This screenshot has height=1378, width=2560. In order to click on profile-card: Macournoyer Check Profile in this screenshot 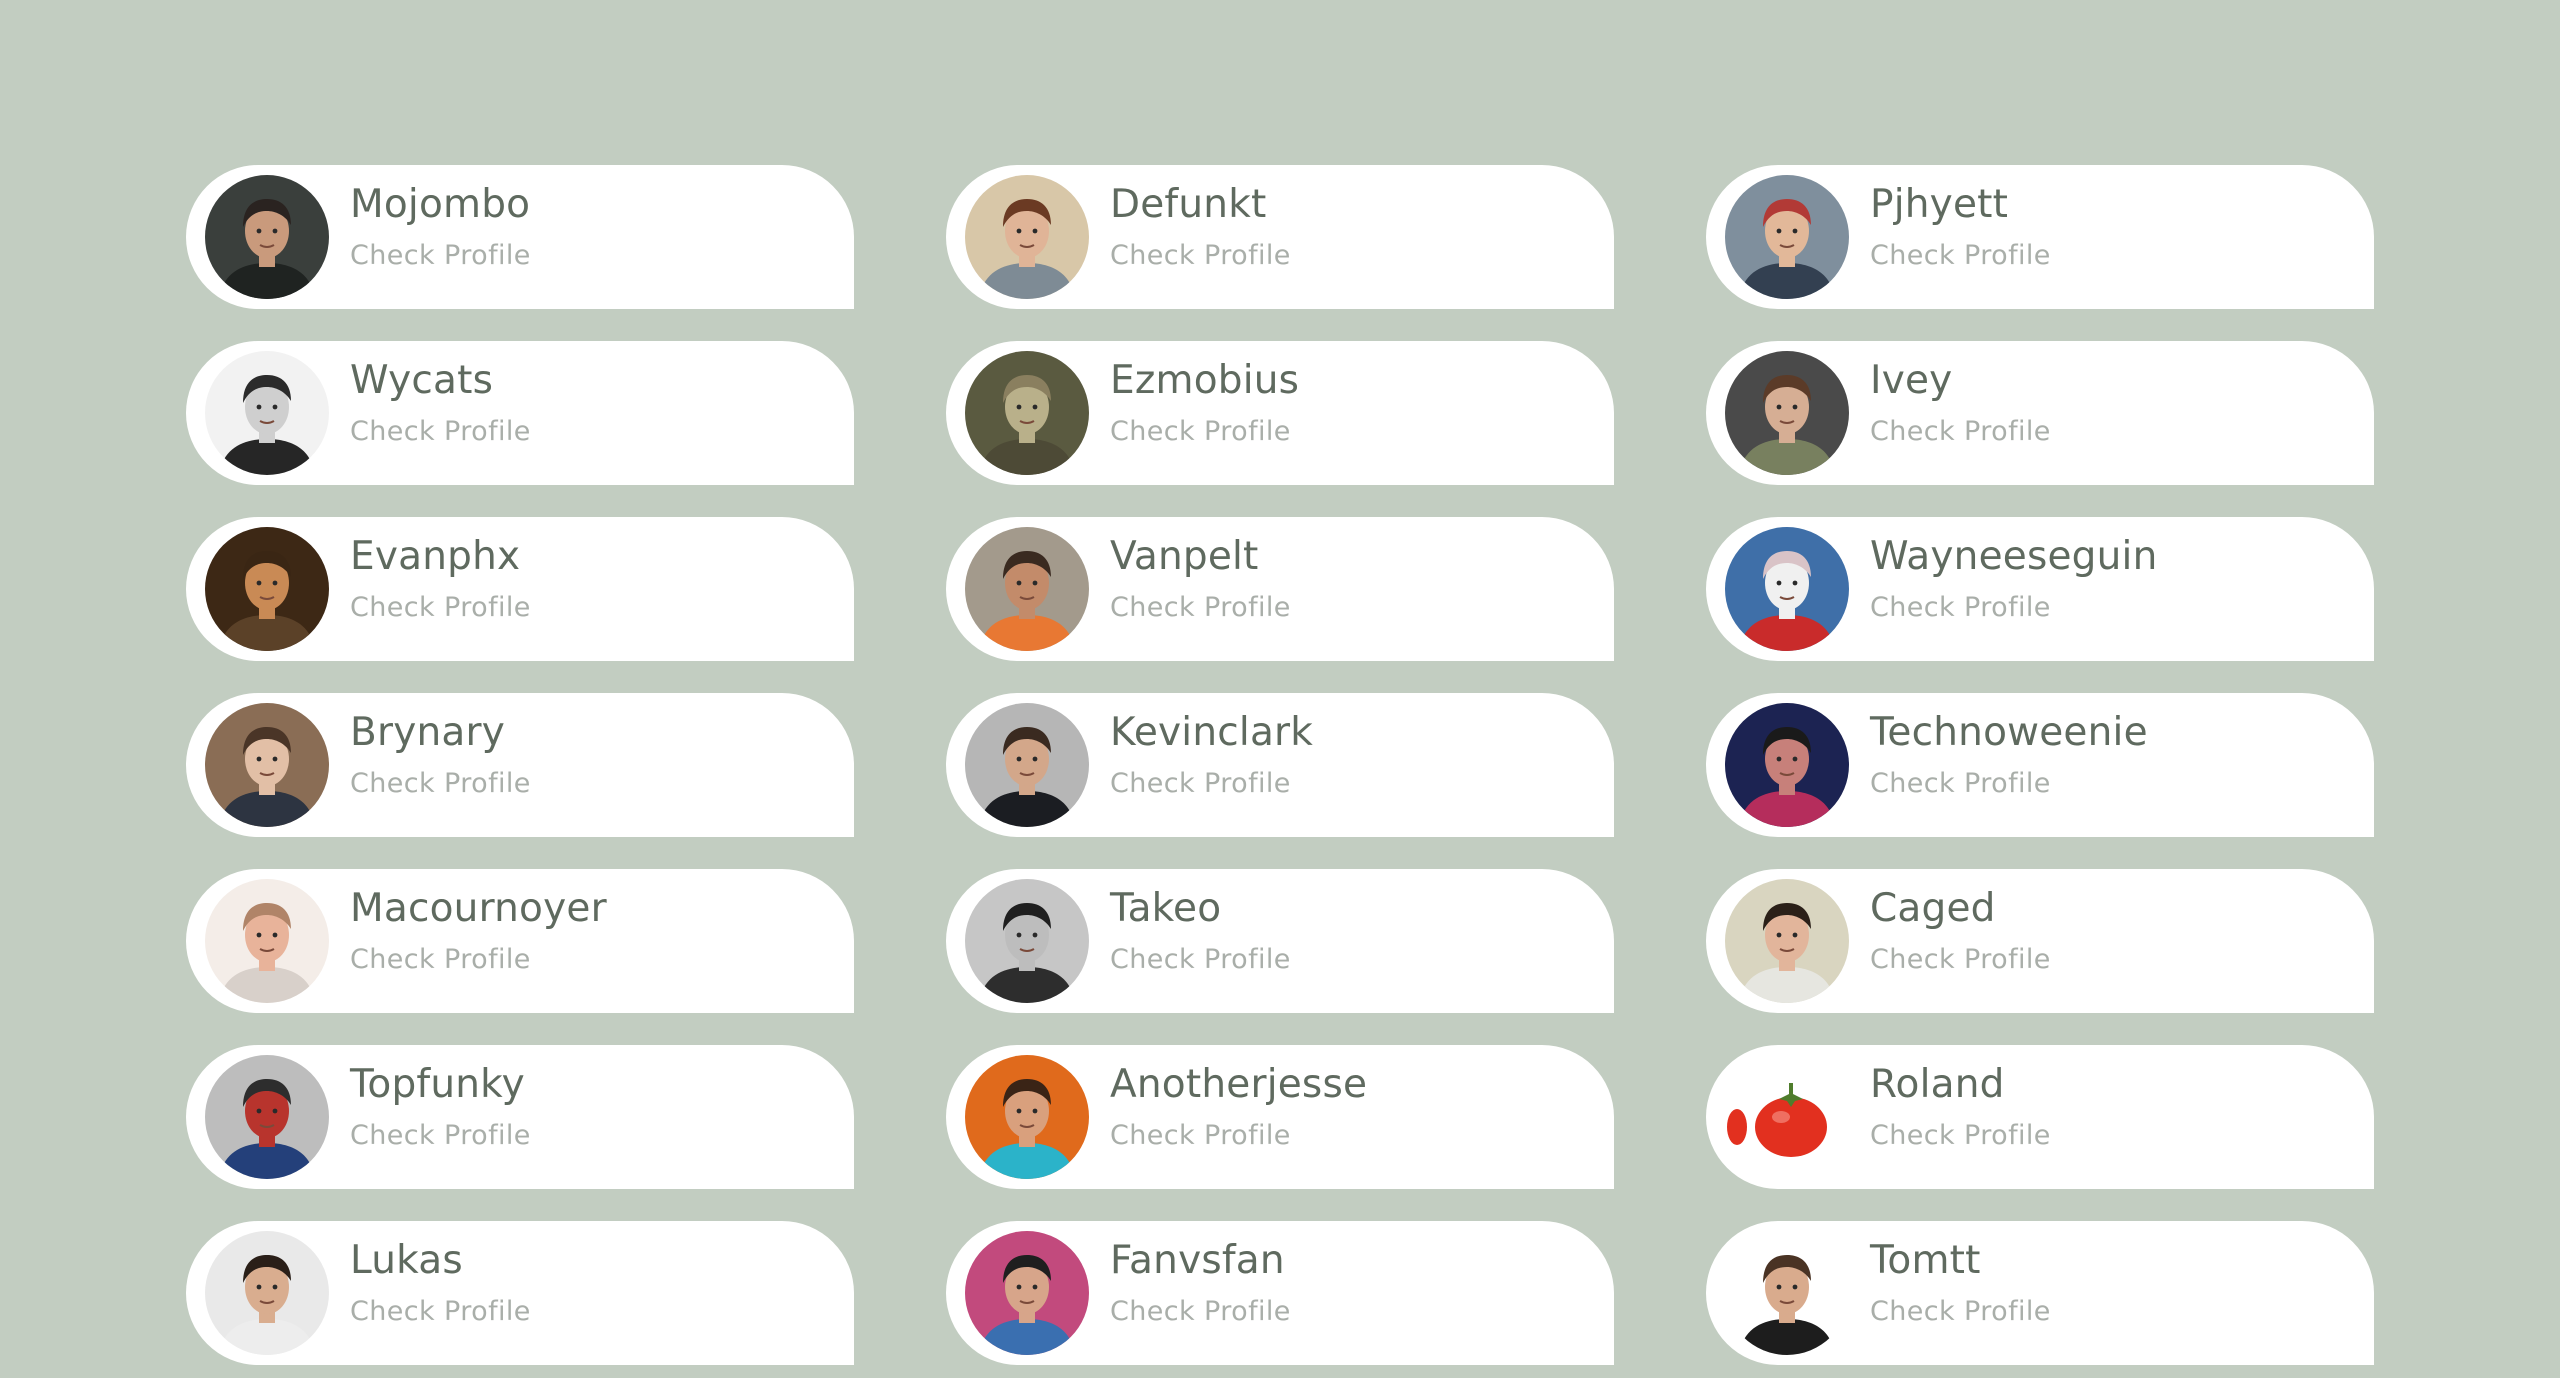, I will do `click(520, 941)`.